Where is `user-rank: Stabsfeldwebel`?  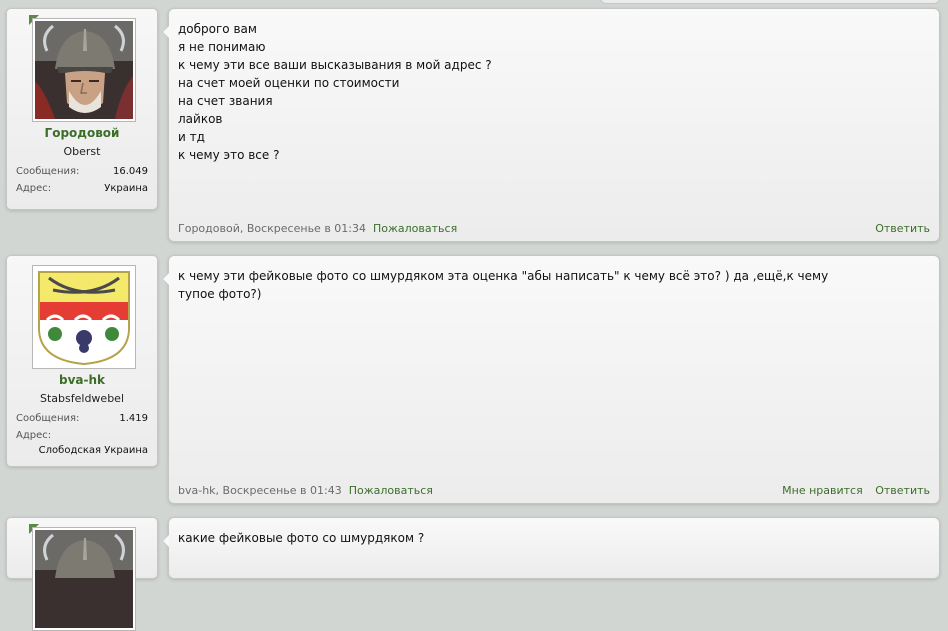
user-rank: Stabsfeldwebel is located at coordinates (82, 398).